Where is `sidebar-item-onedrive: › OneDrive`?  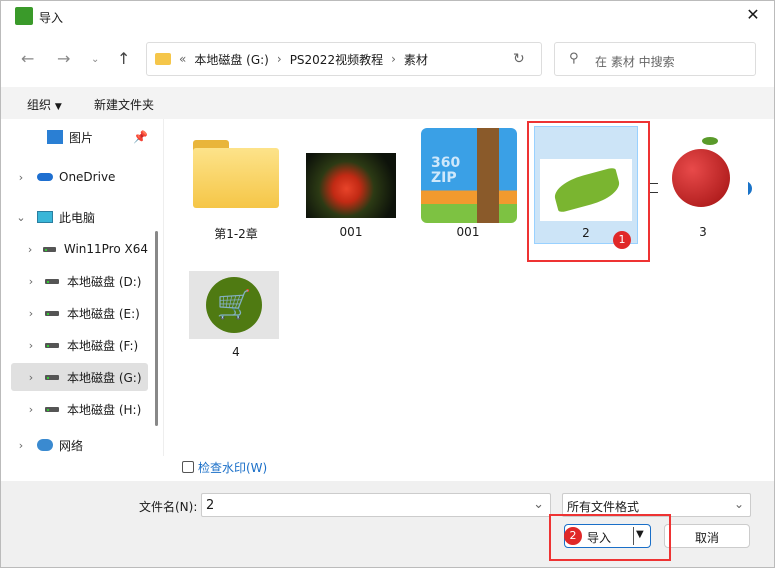
sidebar-item-onedrive: › OneDrive is located at coordinates (79, 177).